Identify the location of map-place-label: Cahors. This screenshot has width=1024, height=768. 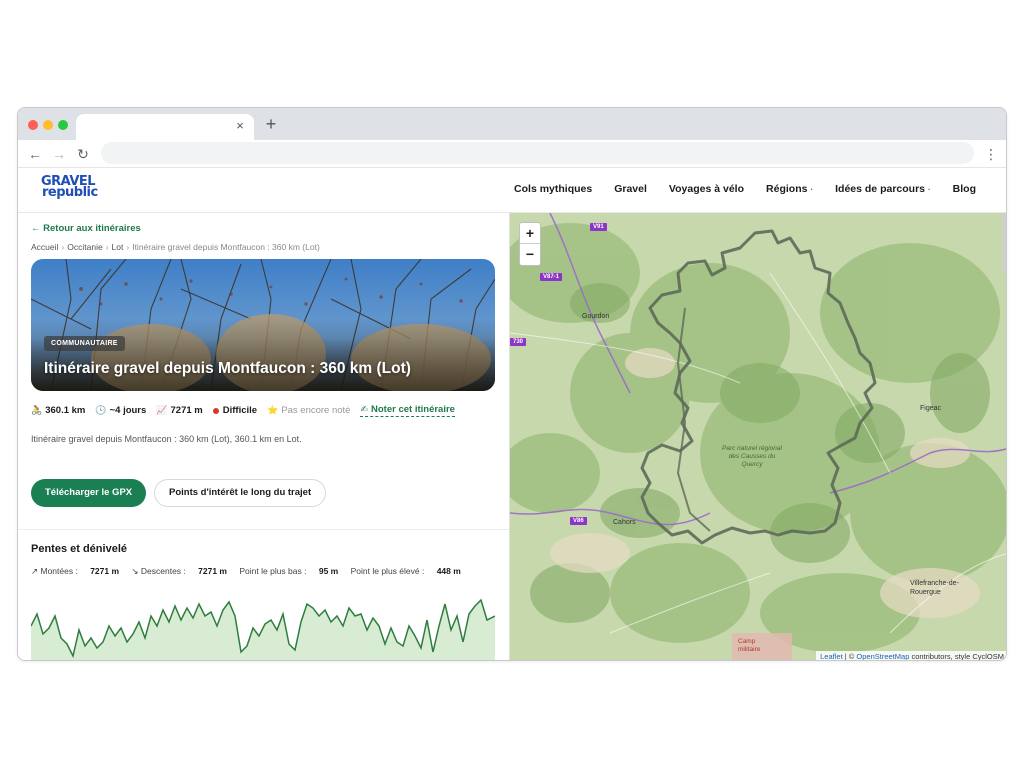
(624, 522).